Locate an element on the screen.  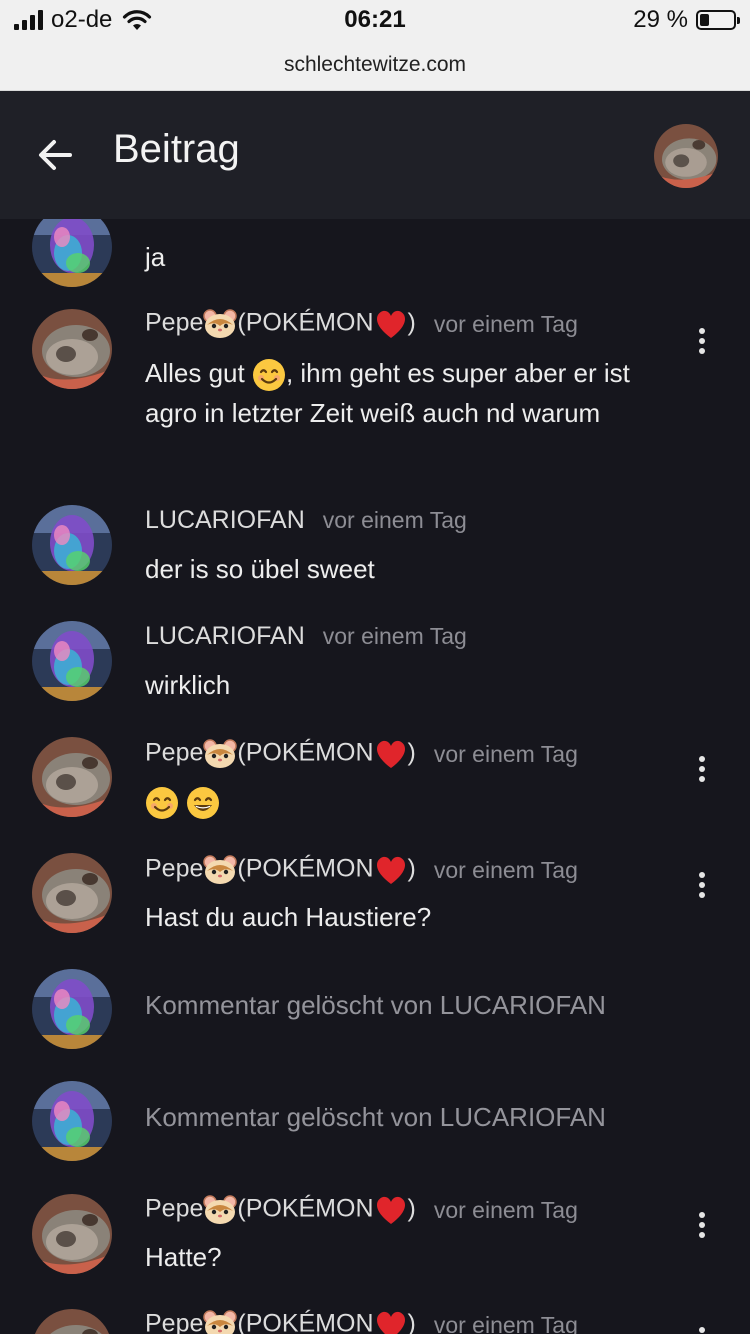
comment-text: der is so übel sweet is located at coordinates (260, 569).